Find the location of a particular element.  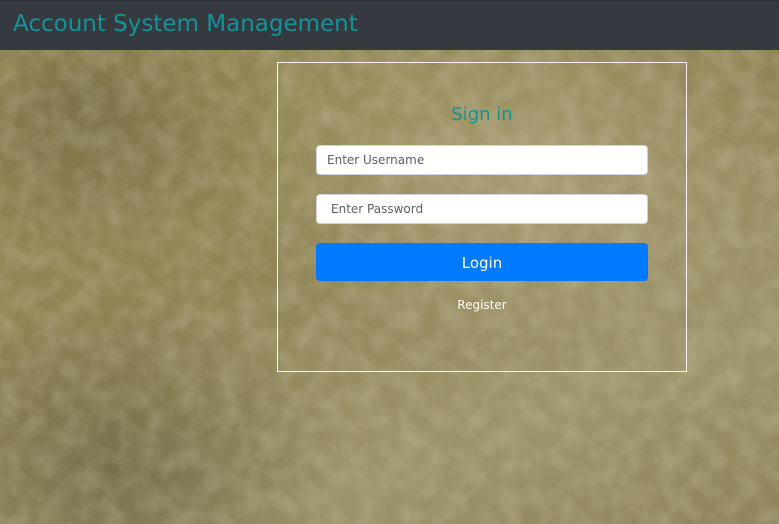

register-link: Register is located at coordinates (482, 305).